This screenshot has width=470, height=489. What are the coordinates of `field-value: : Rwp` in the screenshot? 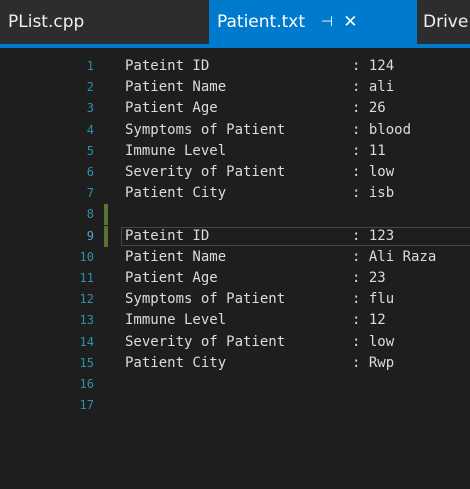 It's located at (373, 362).